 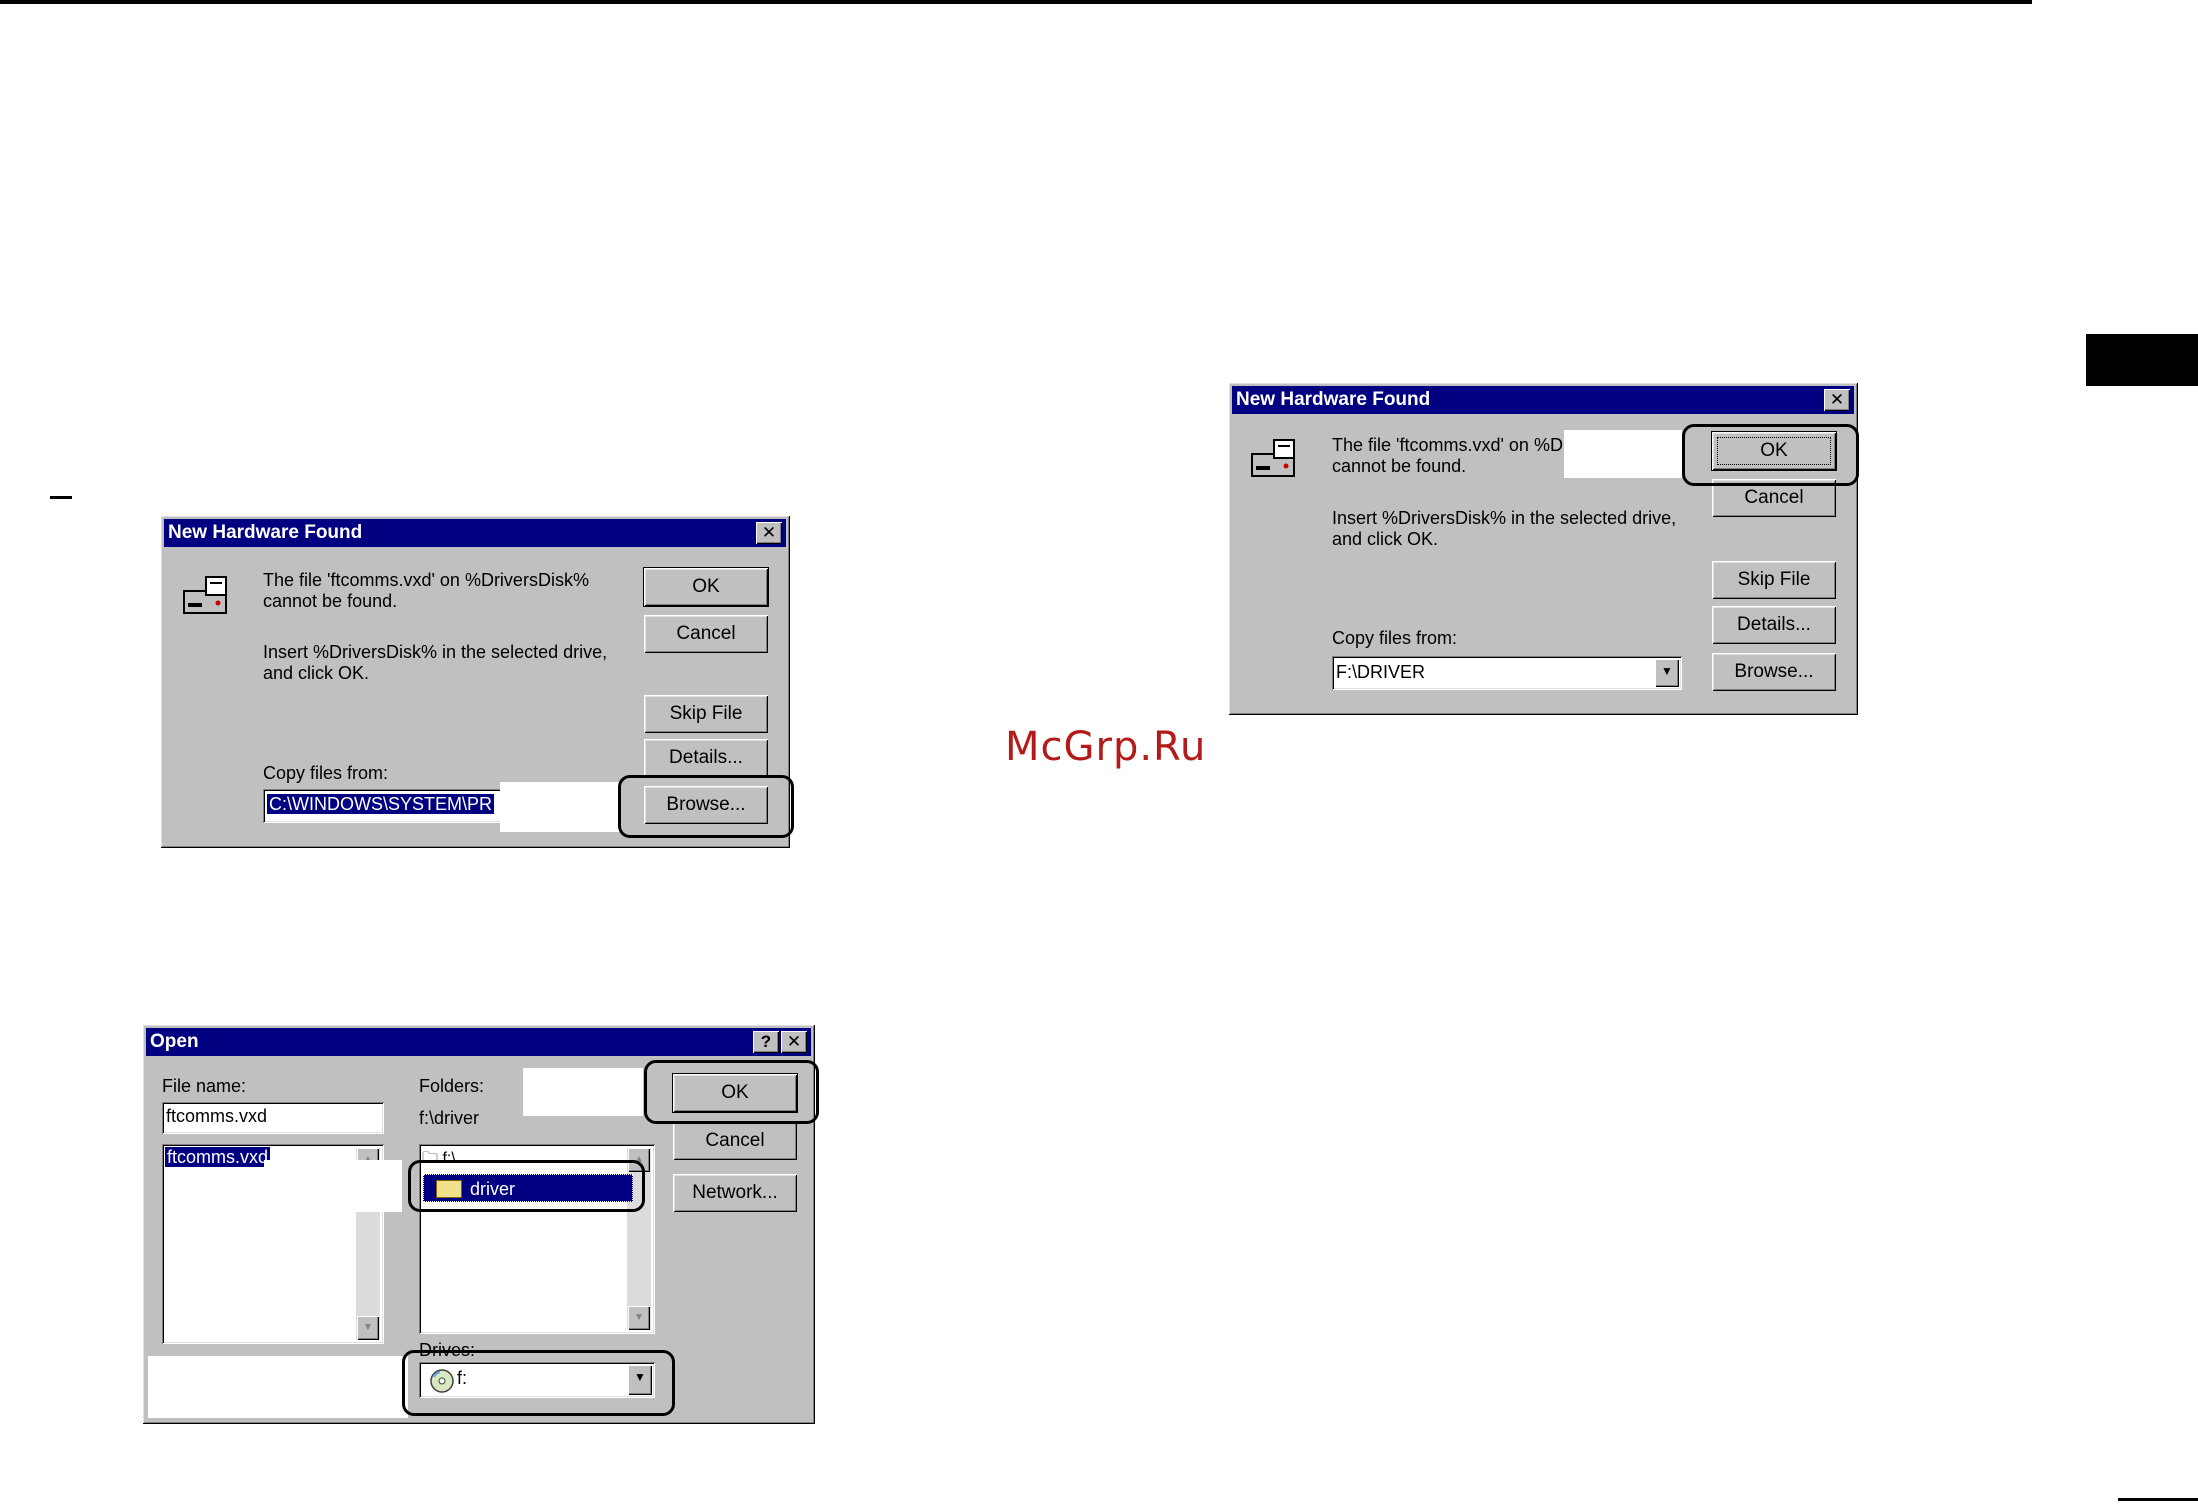 I want to click on help-icon: ?, so click(x=766, y=1042).